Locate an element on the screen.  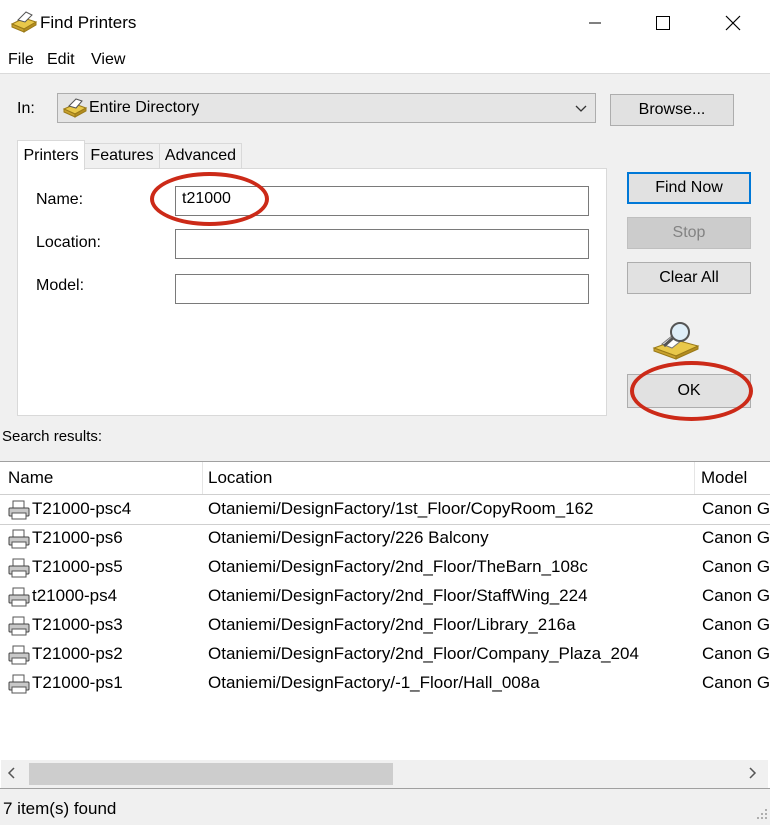
status-text: 7 item(s) found is located at coordinates (60, 808).